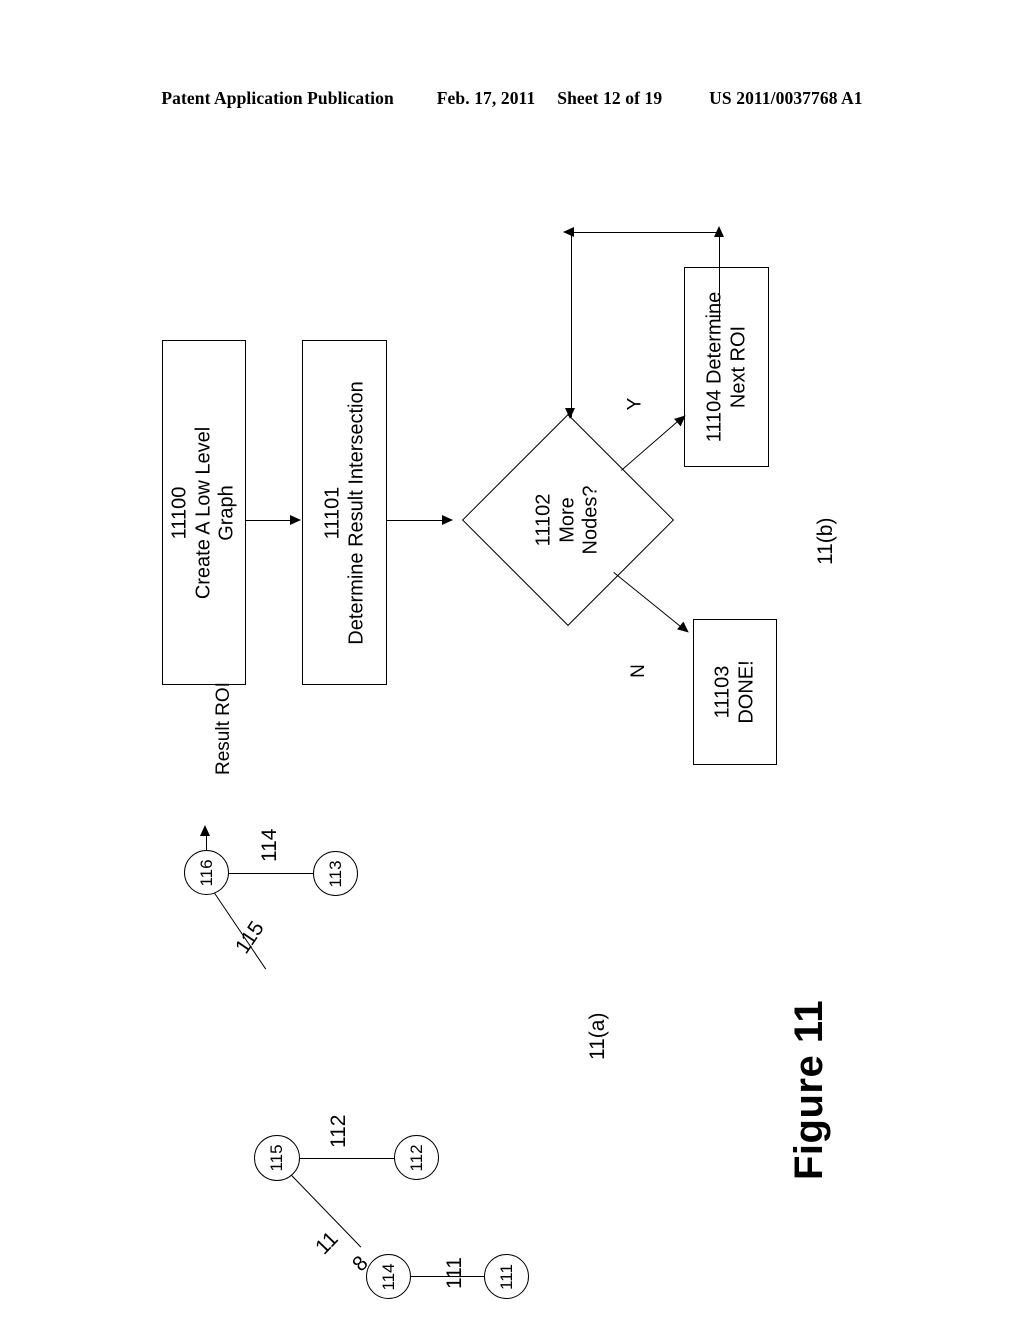 This screenshot has width=1024, height=1320. Describe the element at coordinates (649, 601) in the screenshot. I see `branch-no-line` at that location.